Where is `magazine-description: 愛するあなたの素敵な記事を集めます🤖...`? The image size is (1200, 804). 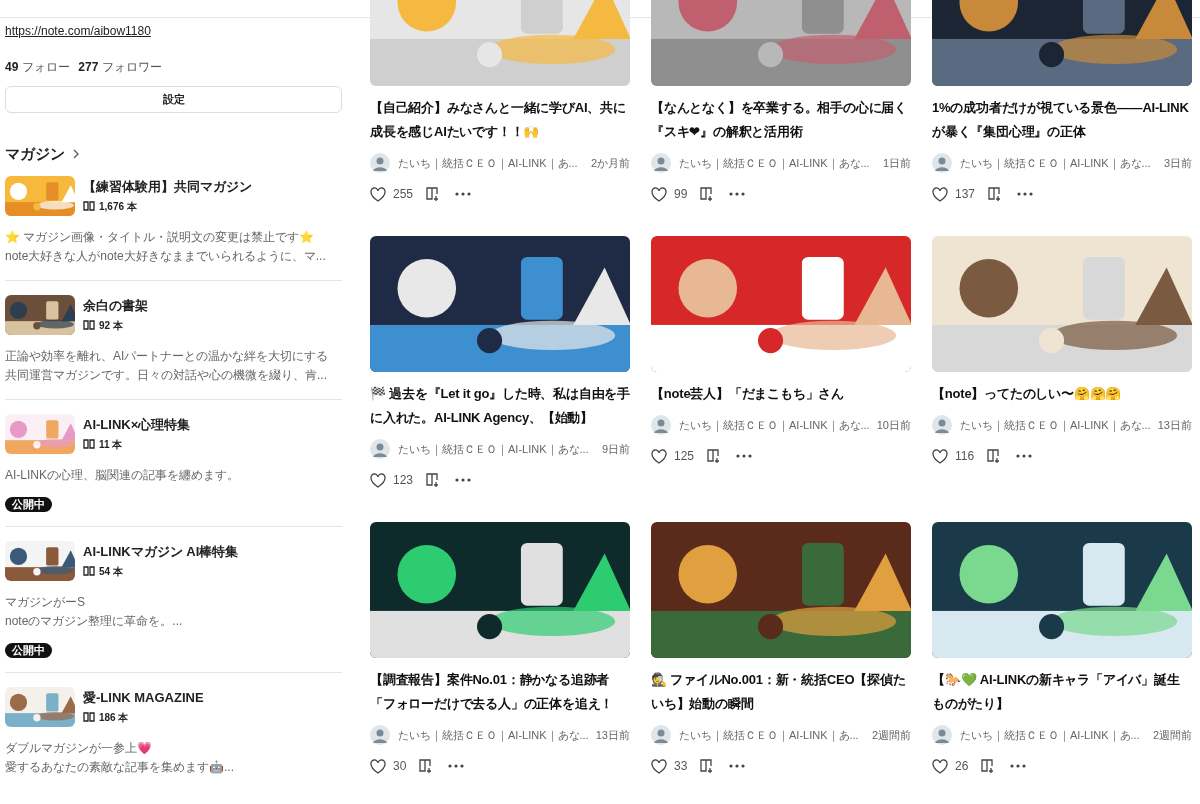 magazine-description: 愛するあなたの素敵な記事を集めます🤖... is located at coordinates (120, 767).